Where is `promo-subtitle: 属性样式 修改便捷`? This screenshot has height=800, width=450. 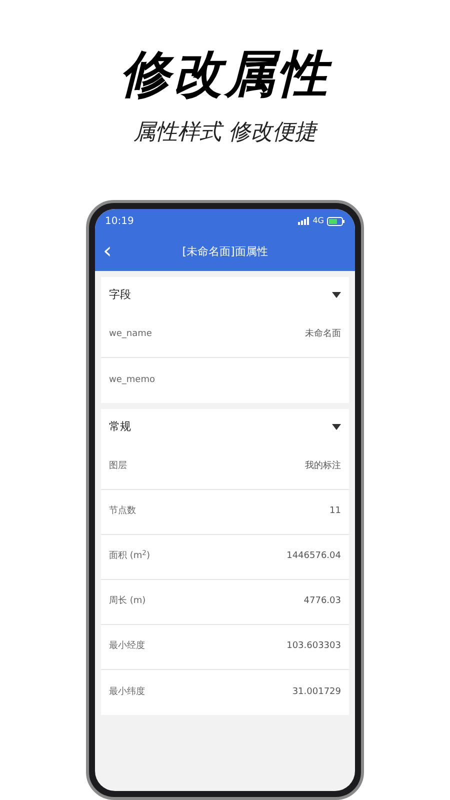
promo-subtitle: 属性样式 修改便捷 is located at coordinates (225, 133).